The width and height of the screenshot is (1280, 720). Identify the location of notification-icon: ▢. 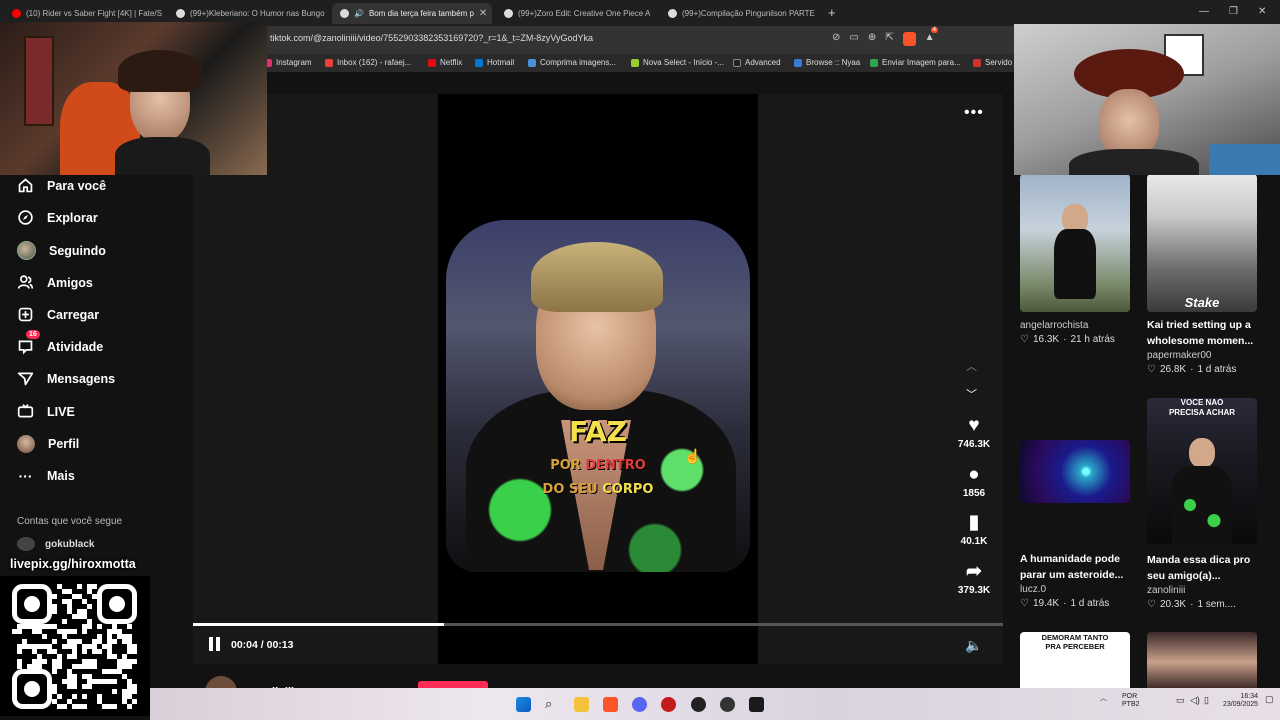
(1269, 699).